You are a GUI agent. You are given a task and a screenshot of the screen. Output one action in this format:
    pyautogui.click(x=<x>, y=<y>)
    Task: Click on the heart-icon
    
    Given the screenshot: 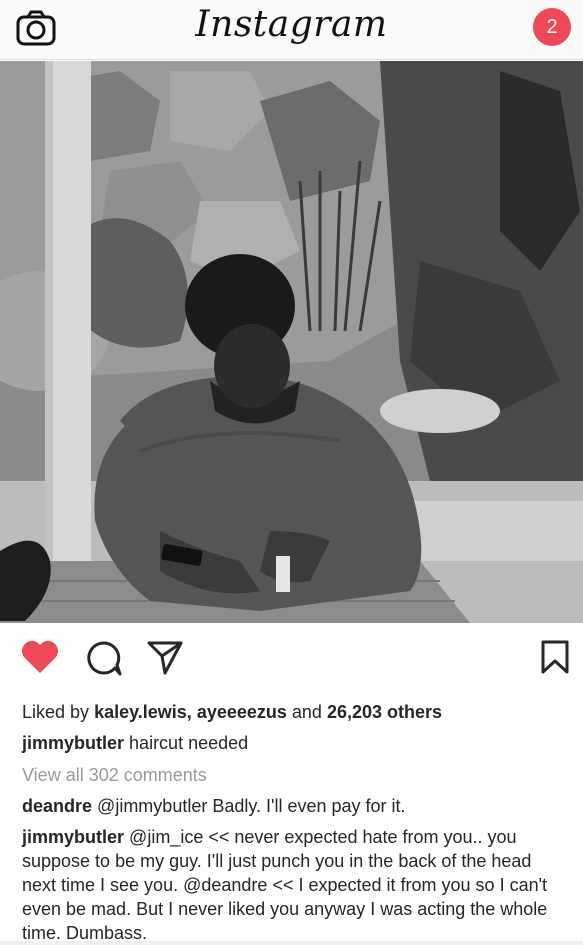 What is the action you would take?
    pyautogui.click(x=40, y=657)
    